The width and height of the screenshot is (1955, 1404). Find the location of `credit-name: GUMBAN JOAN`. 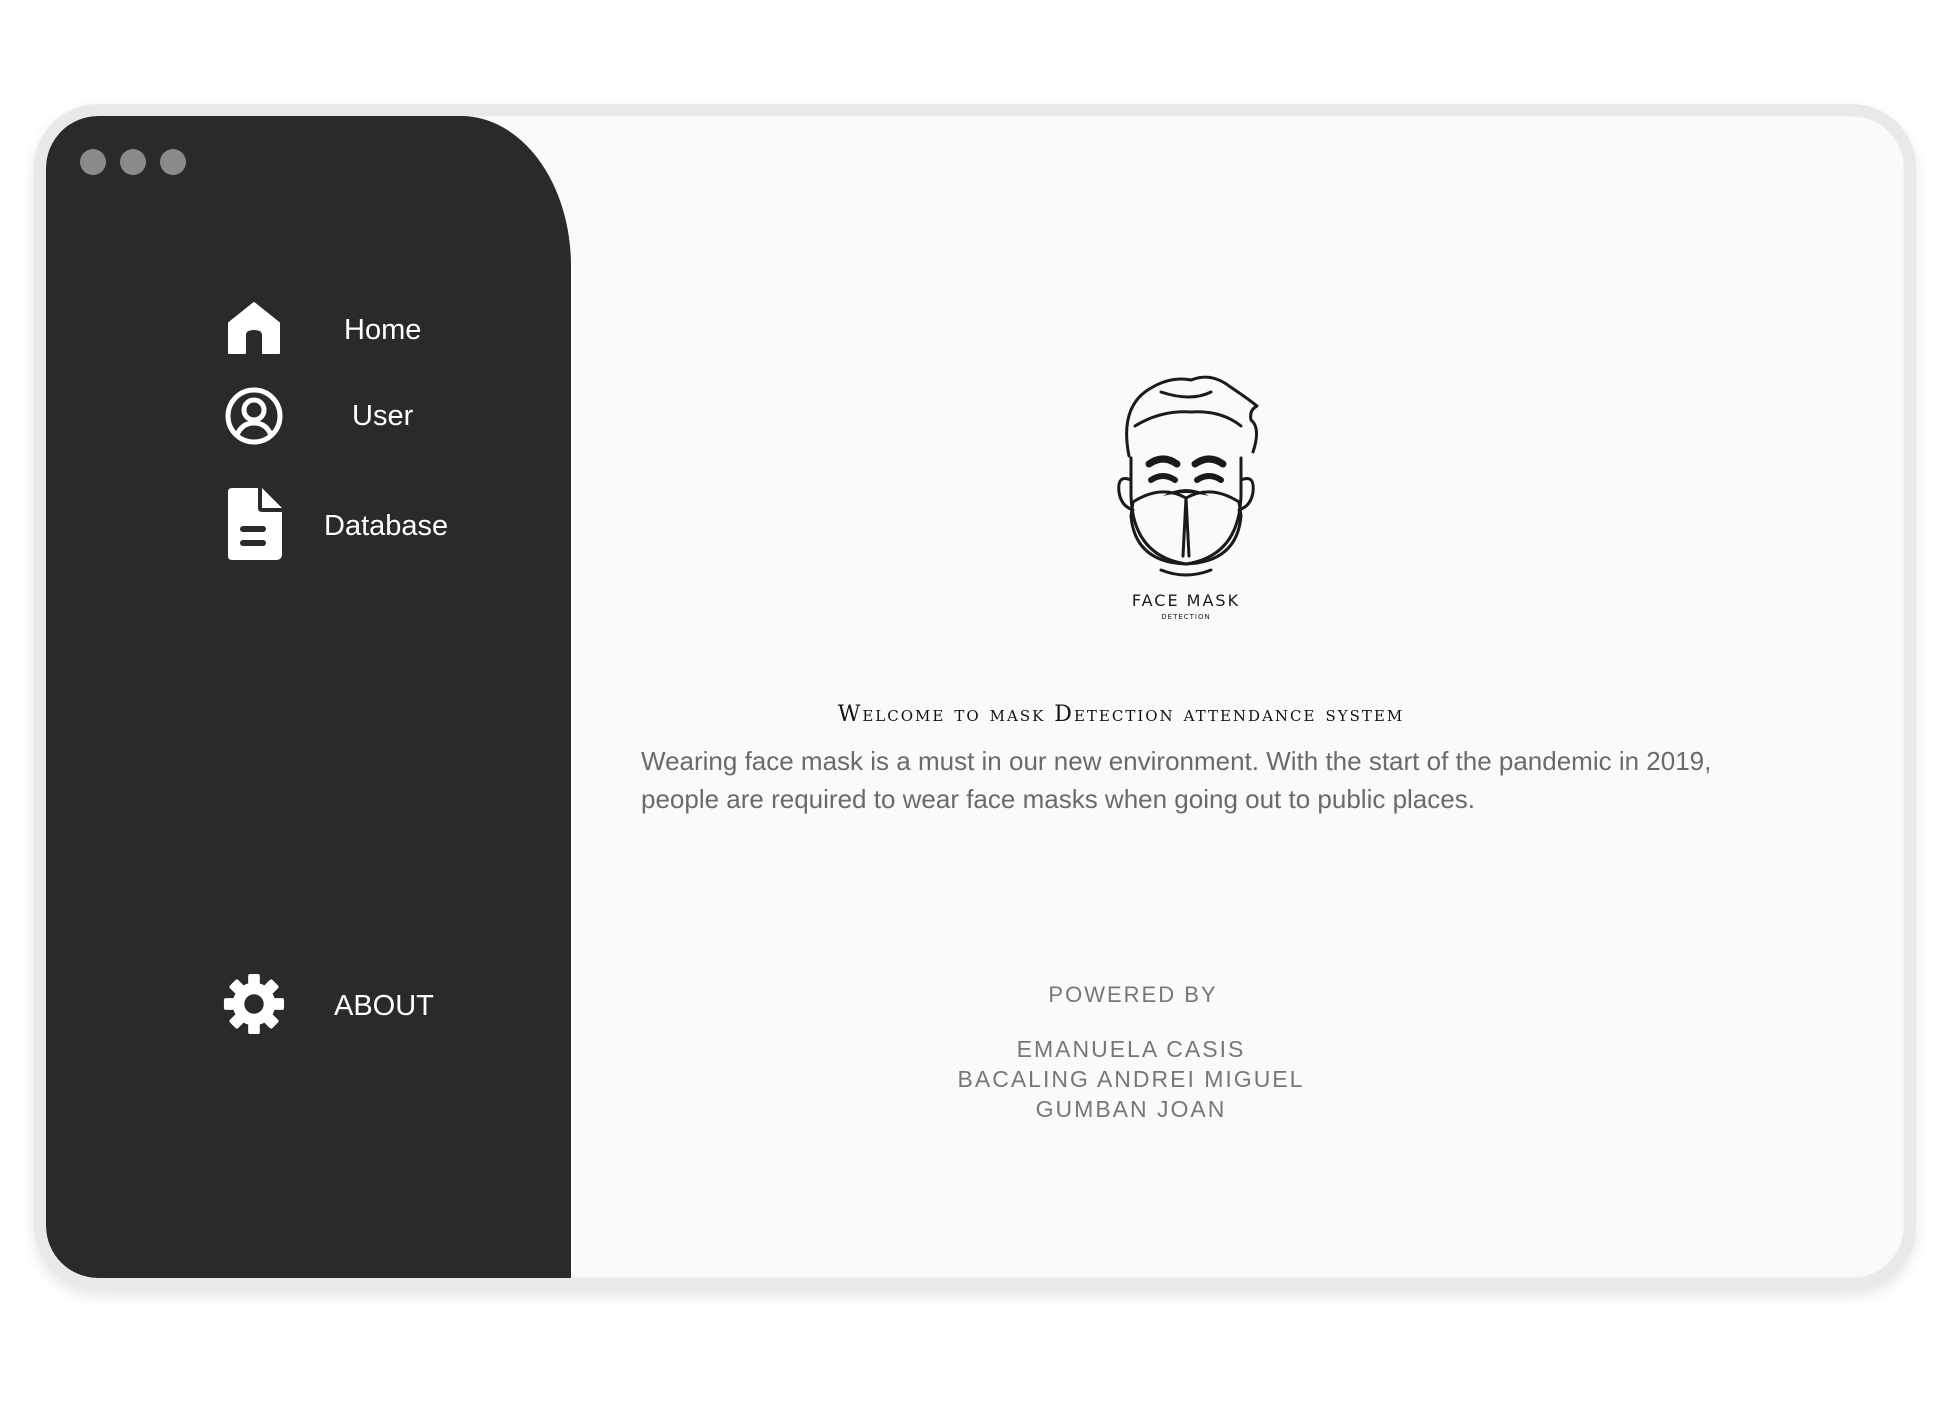

credit-name: GUMBAN JOAN is located at coordinates (1131, 1109).